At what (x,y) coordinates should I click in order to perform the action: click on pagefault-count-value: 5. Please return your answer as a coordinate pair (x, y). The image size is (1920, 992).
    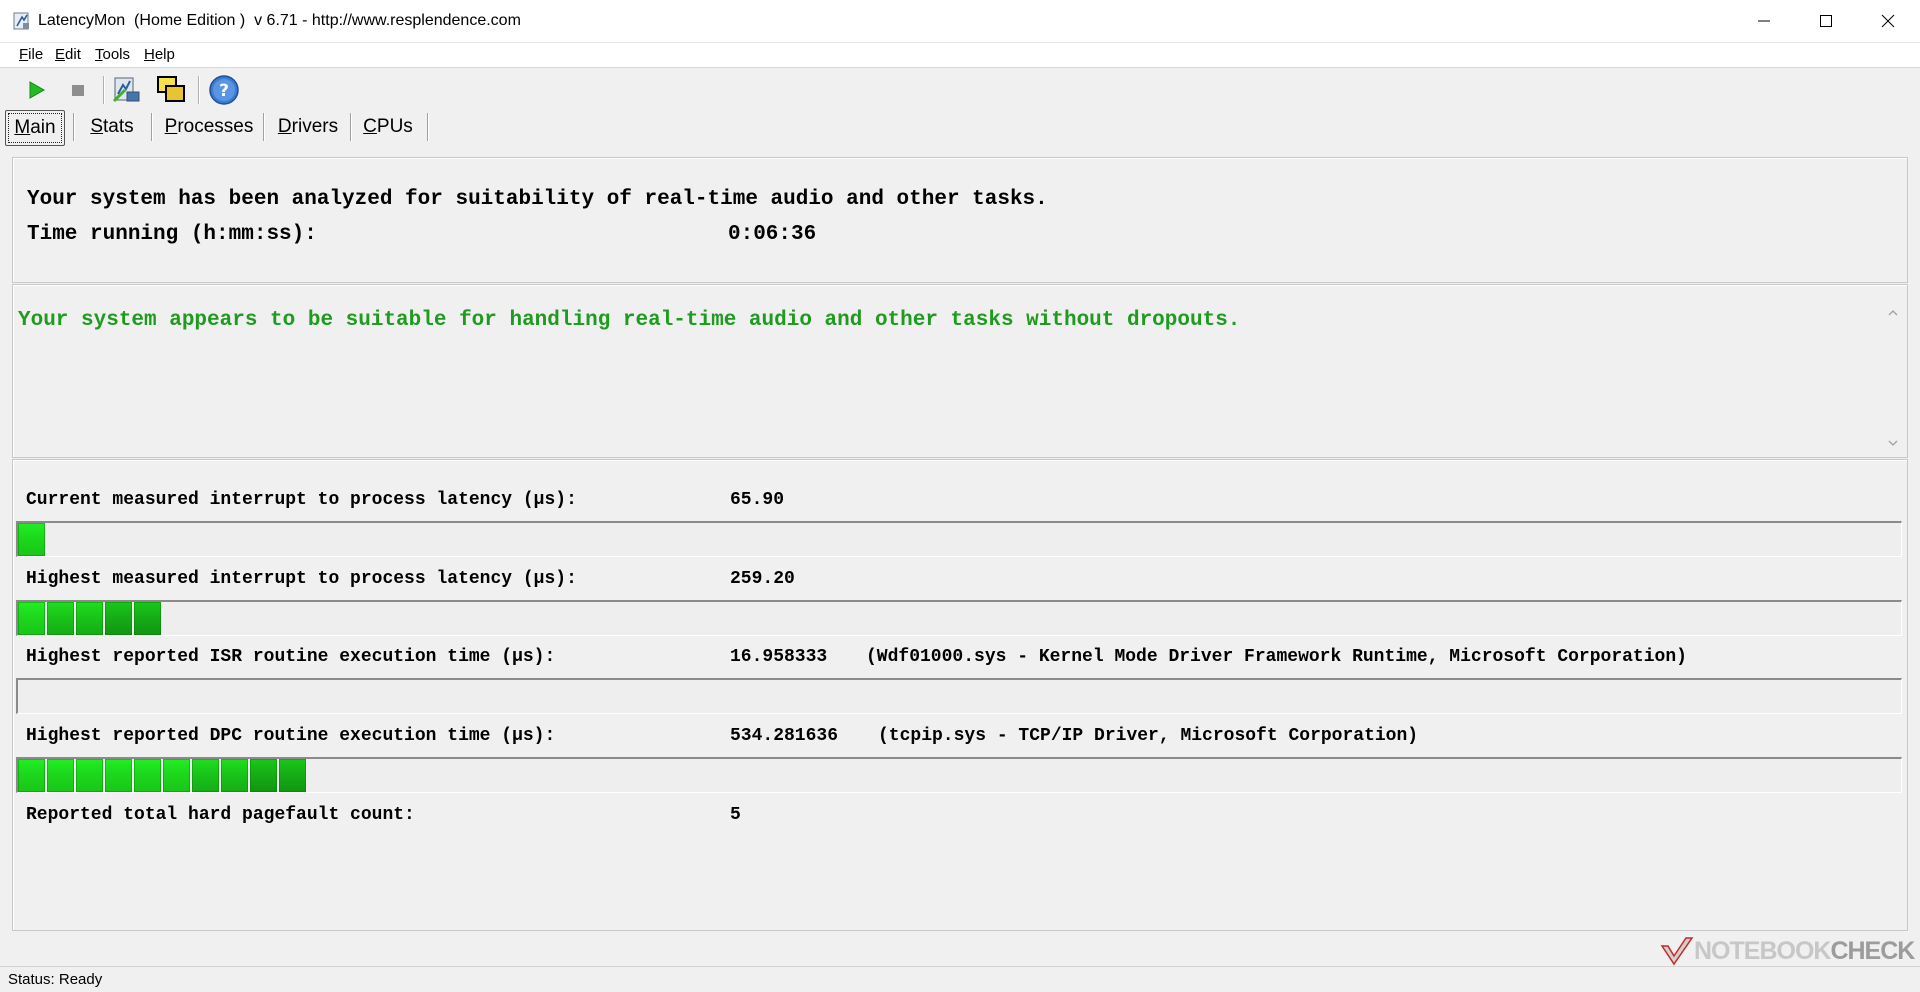
    Looking at the image, I should click on (735, 815).